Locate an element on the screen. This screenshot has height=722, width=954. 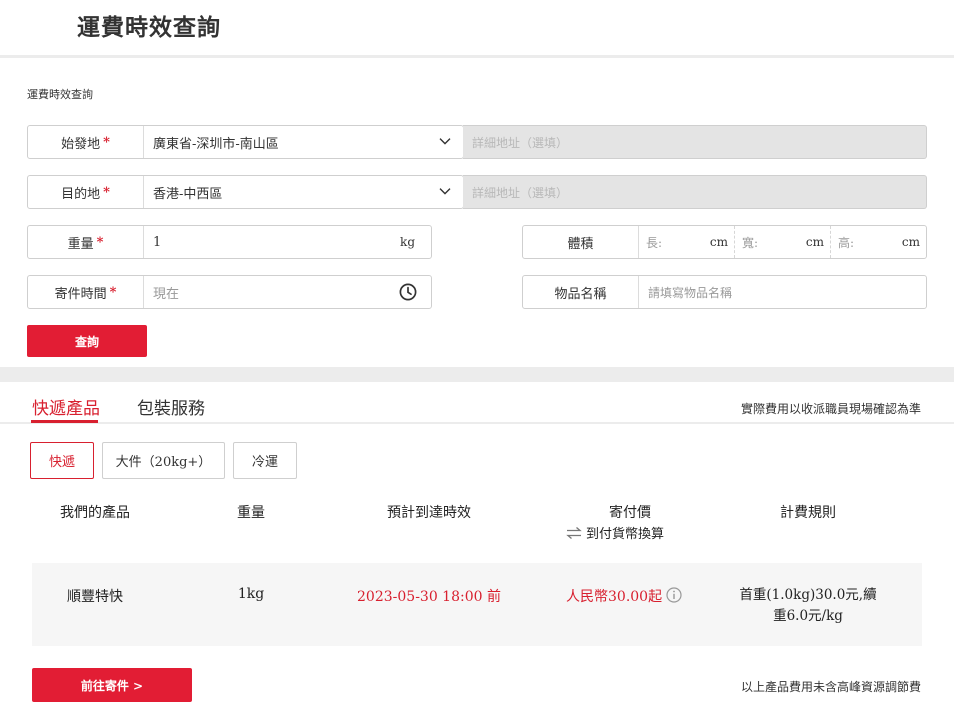
width-input: 寬: cm is located at coordinates (783, 242).